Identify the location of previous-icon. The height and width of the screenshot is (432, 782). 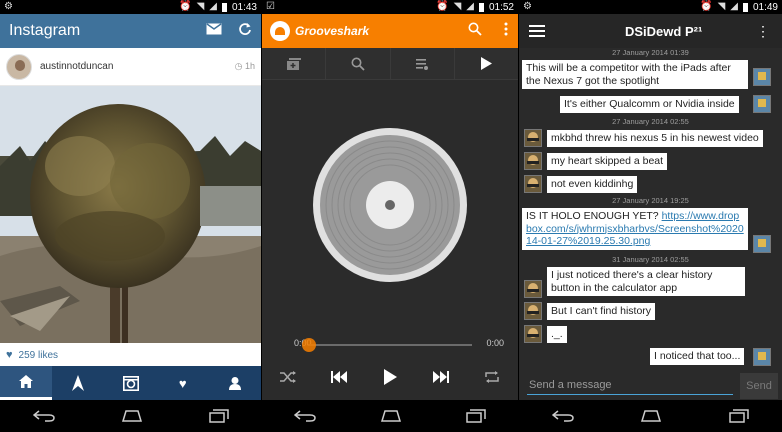
(339, 377).